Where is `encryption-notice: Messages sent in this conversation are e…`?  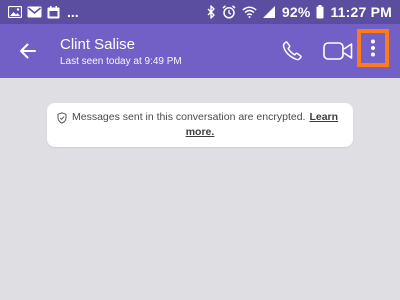 encryption-notice: Messages sent in this conversation are e… is located at coordinates (200, 125).